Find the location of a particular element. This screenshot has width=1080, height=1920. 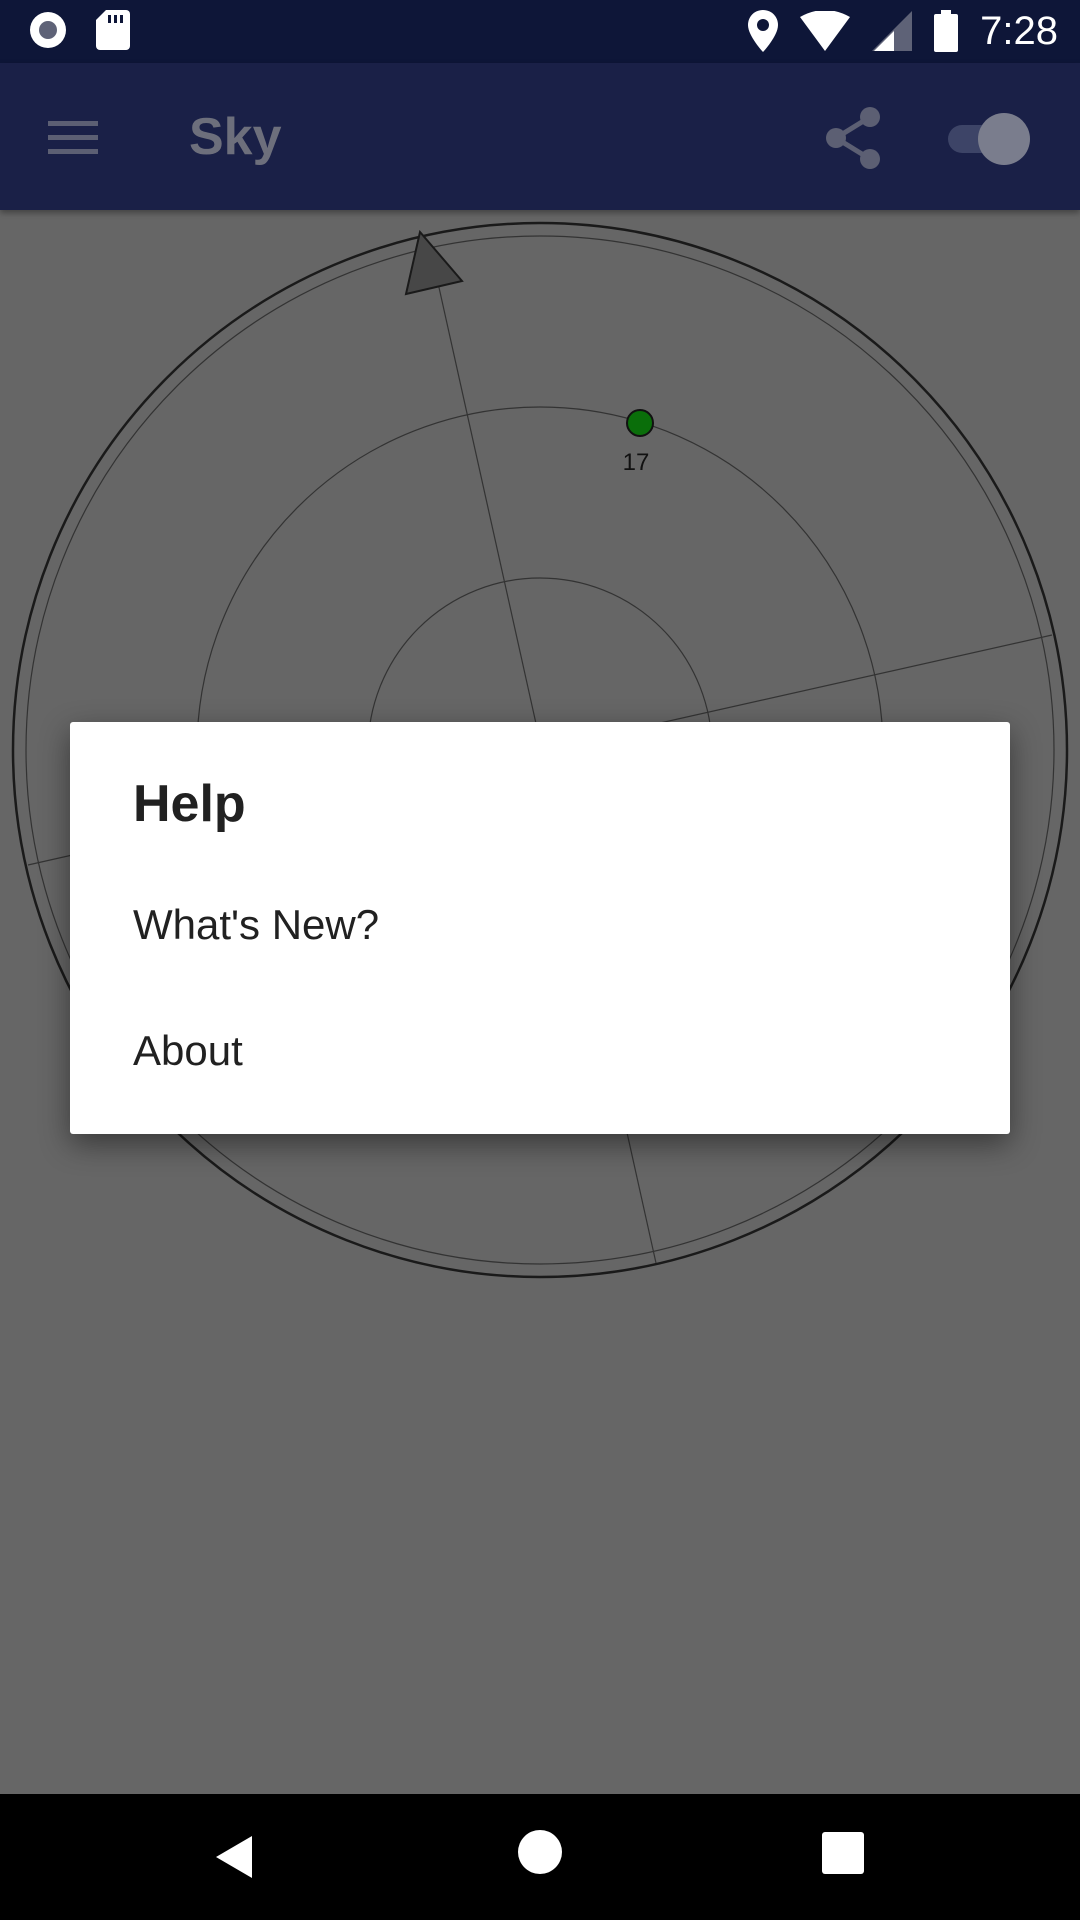

wifi-icon is located at coordinates (825, 31).